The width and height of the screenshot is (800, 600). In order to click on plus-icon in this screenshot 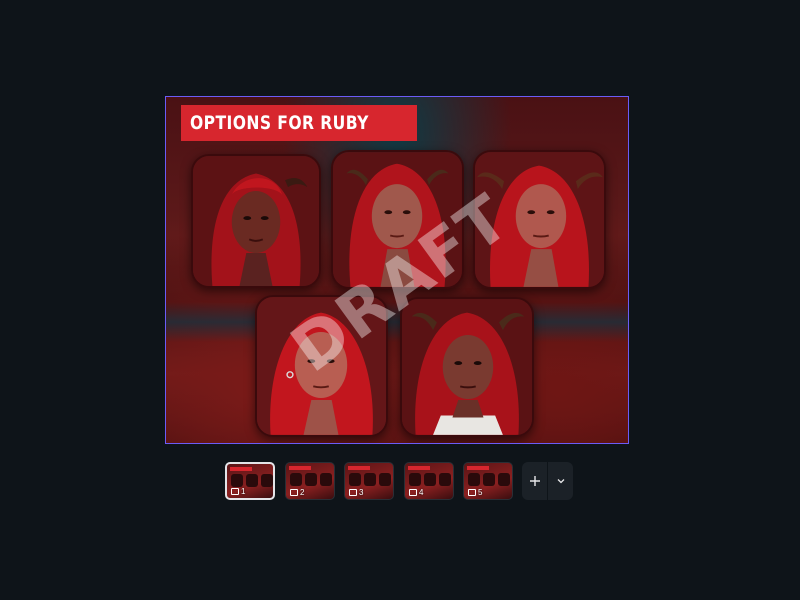, I will do `click(534, 481)`.